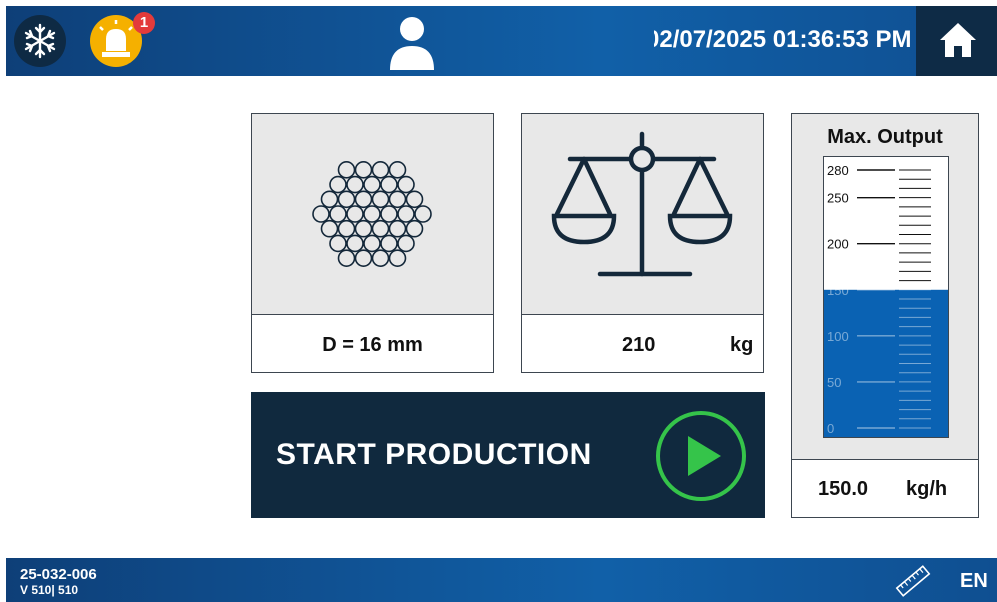 The image size is (997, 602). Describe the element at coordinates (58, 574) in the screenshot. I see `machine-code: 25-032-006` at that location.